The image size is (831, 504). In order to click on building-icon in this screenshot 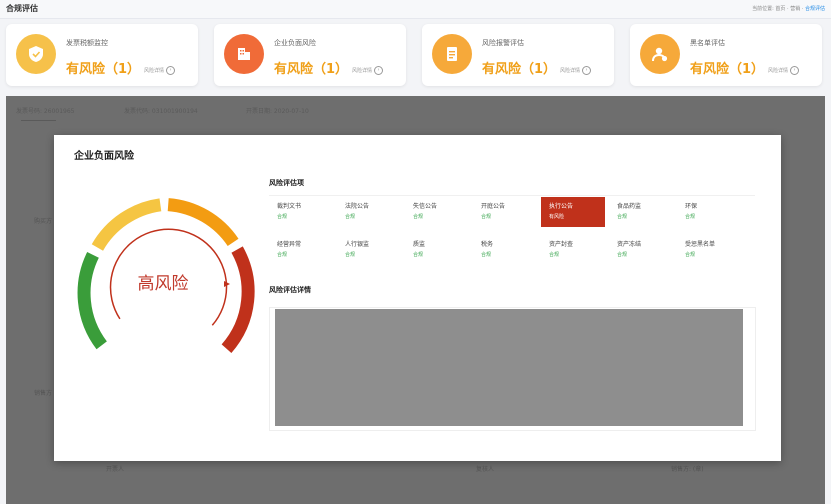, I will do `click(244, 54)`.